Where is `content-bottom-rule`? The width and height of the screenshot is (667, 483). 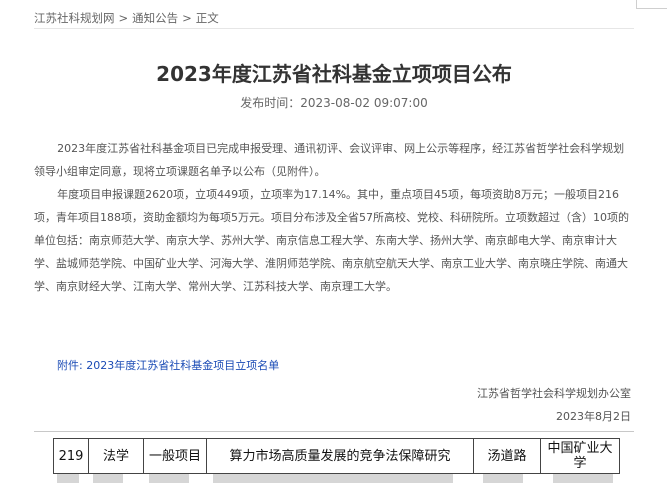
content-bottom-rule is located at coordinates (334, 431).